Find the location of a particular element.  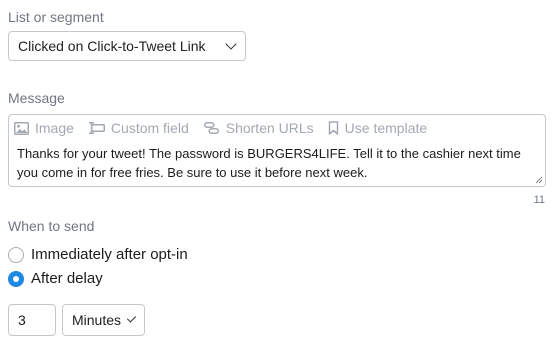

list-segment-label: List or segment is located at coordinates (56, 17).